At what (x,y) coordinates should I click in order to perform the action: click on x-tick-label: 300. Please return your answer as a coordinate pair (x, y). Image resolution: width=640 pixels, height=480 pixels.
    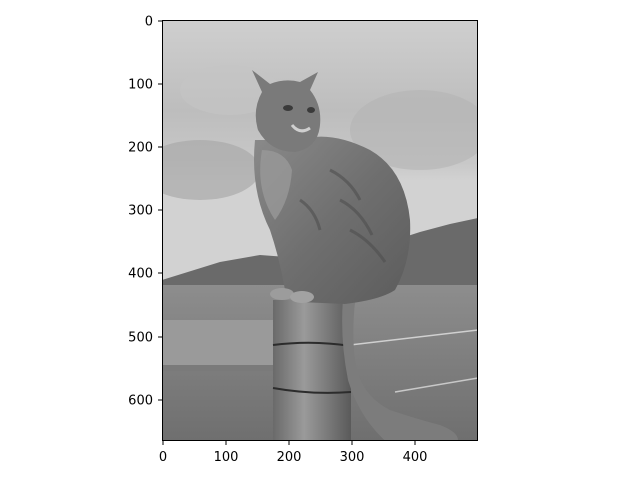
    Looking at the image, I should click on (352, 457).